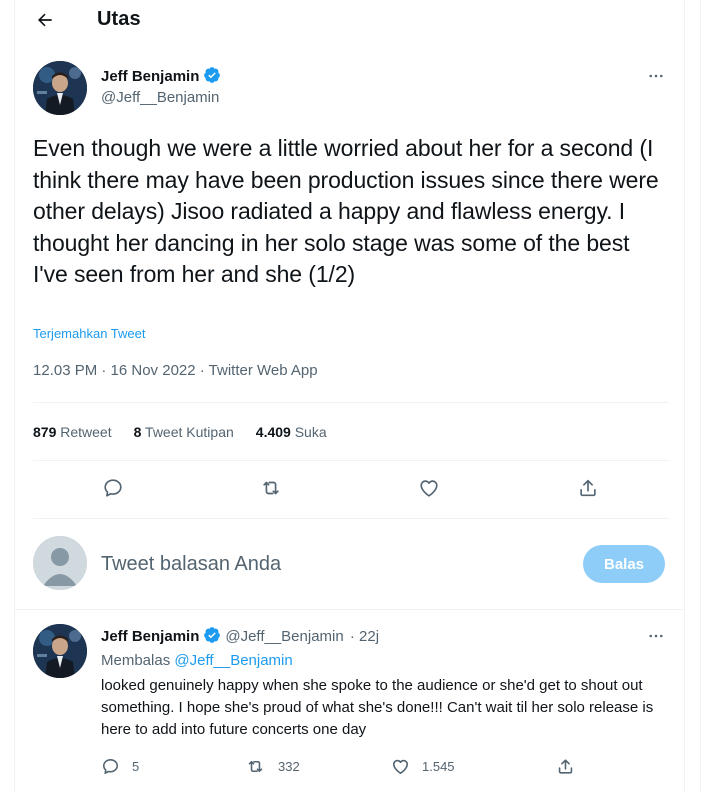 This screenshot has width=720, height=793. I want to click on page-title: Utas, so click(119, 19).